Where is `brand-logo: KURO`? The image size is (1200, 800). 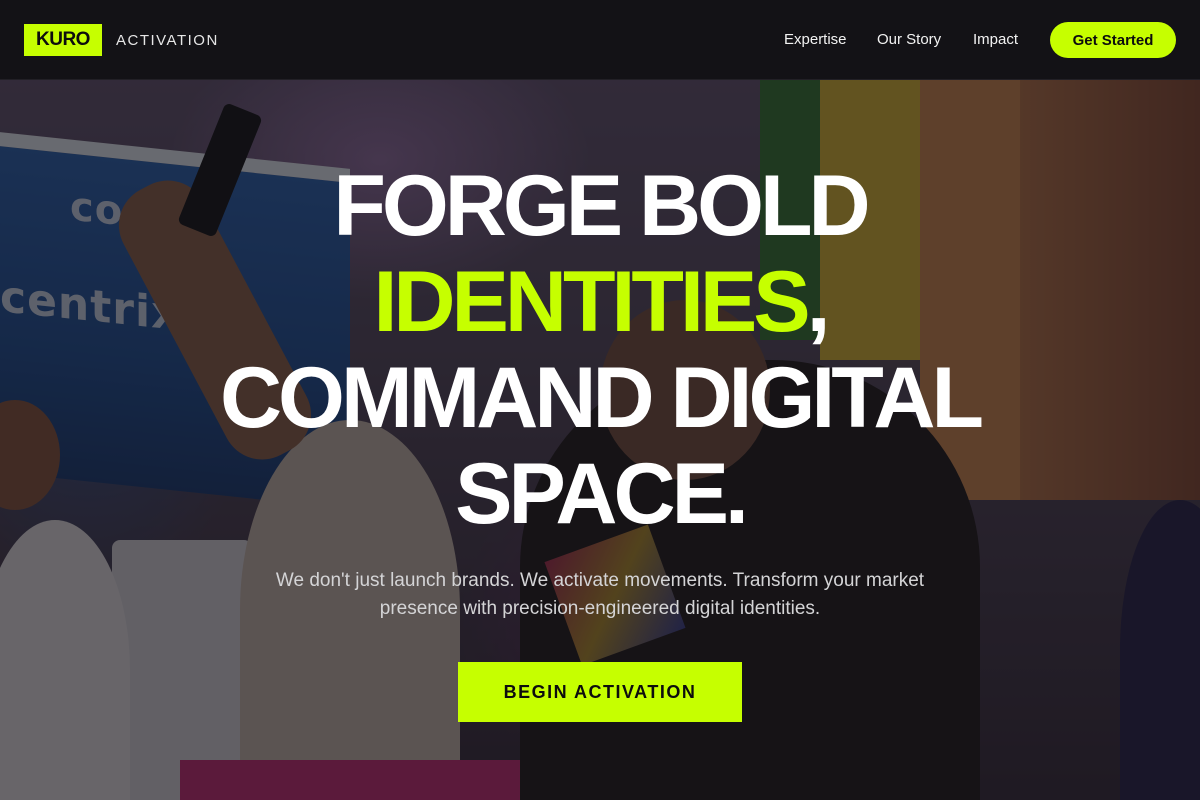
brand-logo: KURO is located at coordinates (63, 40).